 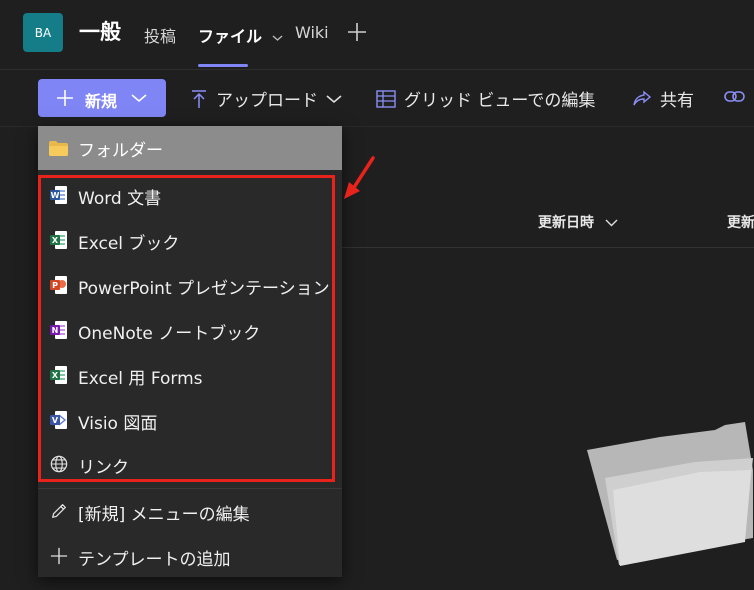 I want to click on upload-label: アップロード, so click(x=267, y=101).